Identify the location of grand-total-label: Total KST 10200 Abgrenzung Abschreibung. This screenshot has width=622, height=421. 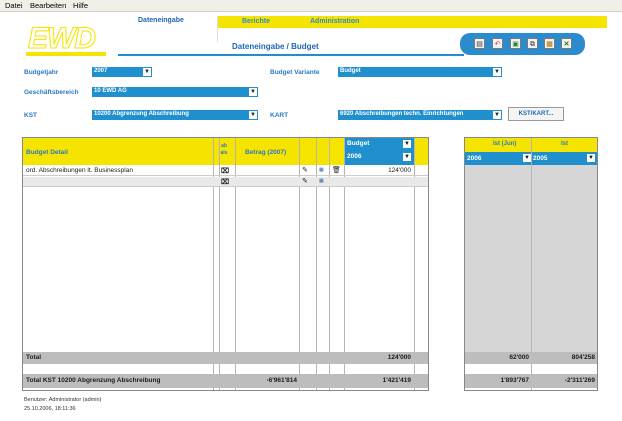
(93, 380).